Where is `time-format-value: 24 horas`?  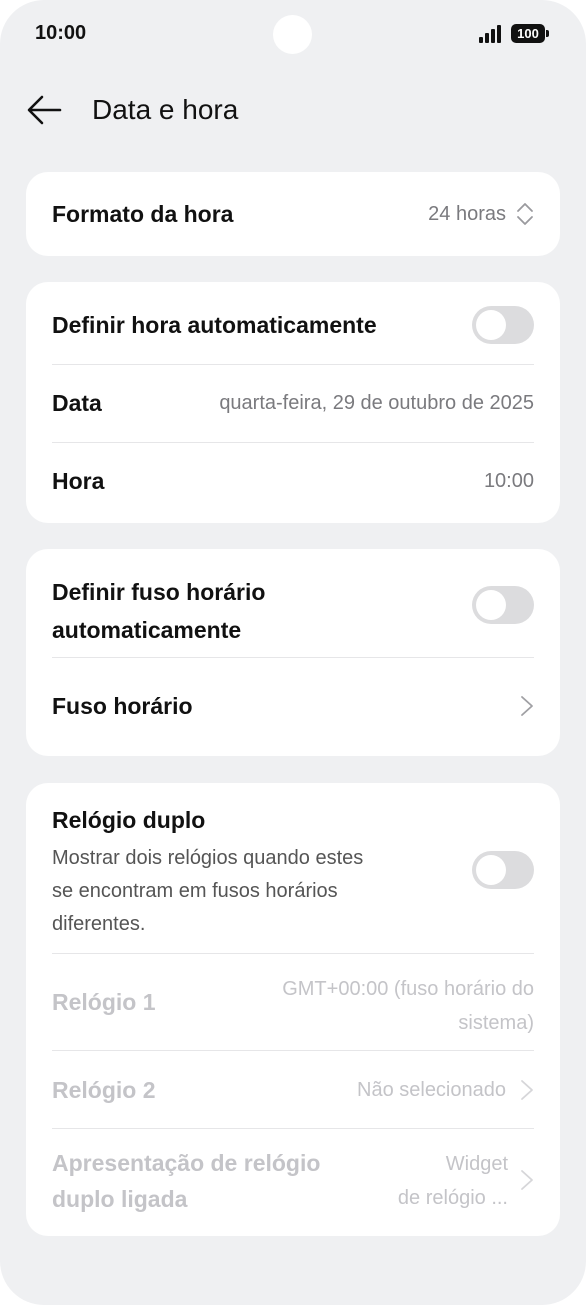 time-format-value: 24 horas is located at coordinates (467, 214).